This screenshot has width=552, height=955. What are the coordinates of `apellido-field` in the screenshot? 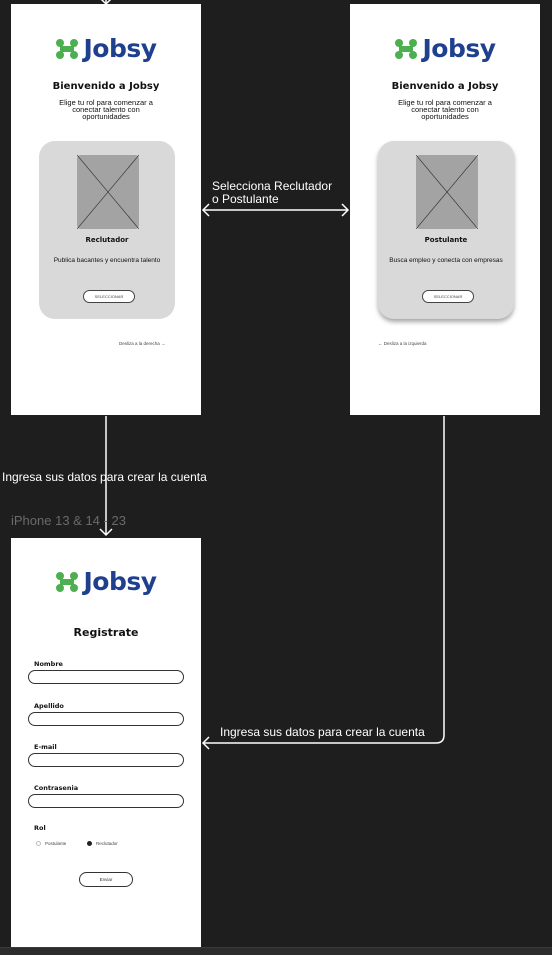 It's located at (106, 719).